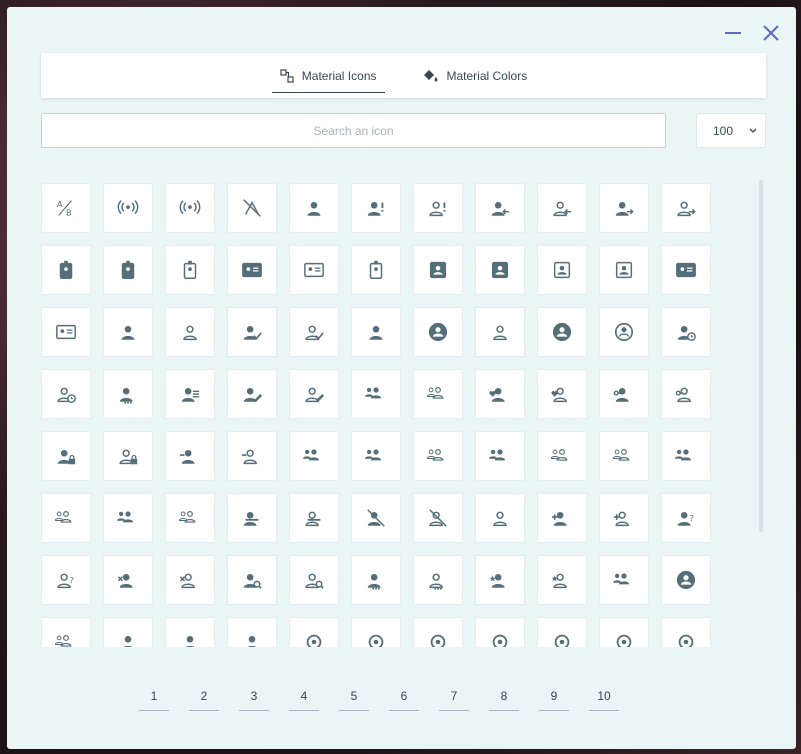 This screenshot has height=754, width=801. What do you see at coordinates (304, 698) in the screenshot?
I see `page-button: 4` at bounding box center [304, 698].